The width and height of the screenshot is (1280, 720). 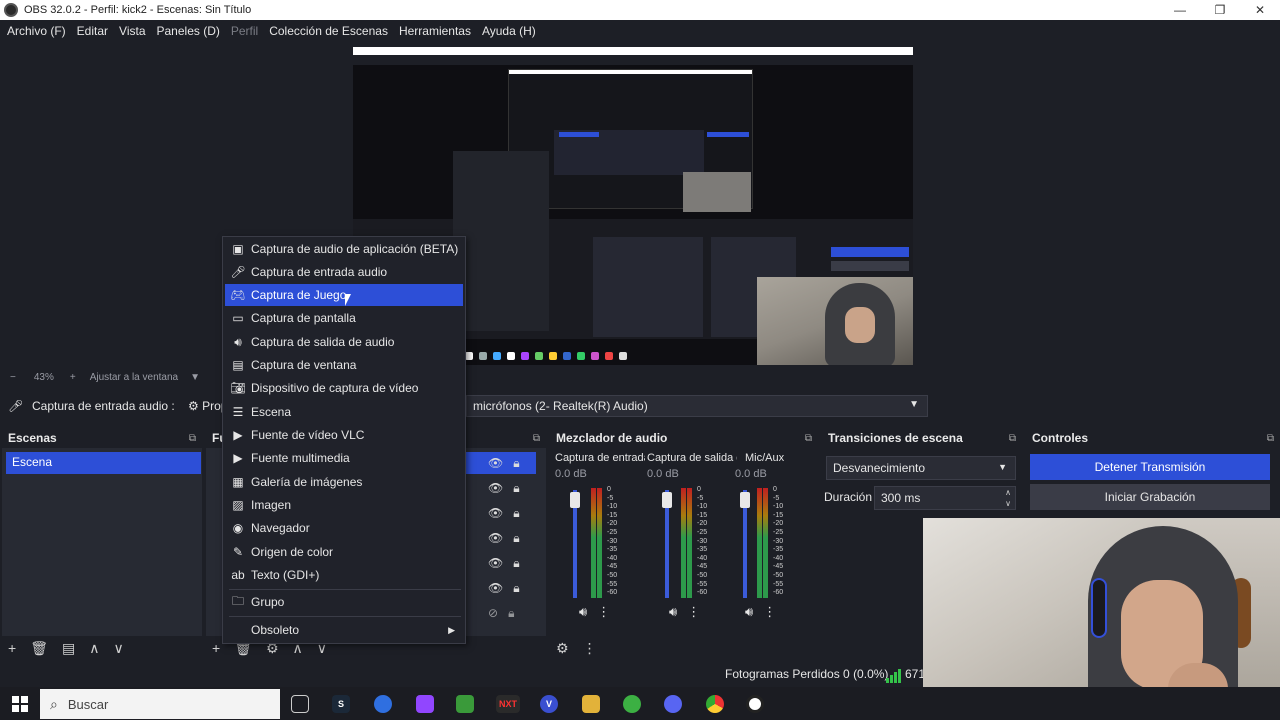 I want to click on search-icon: ⌕, so click(x=54, y=703).